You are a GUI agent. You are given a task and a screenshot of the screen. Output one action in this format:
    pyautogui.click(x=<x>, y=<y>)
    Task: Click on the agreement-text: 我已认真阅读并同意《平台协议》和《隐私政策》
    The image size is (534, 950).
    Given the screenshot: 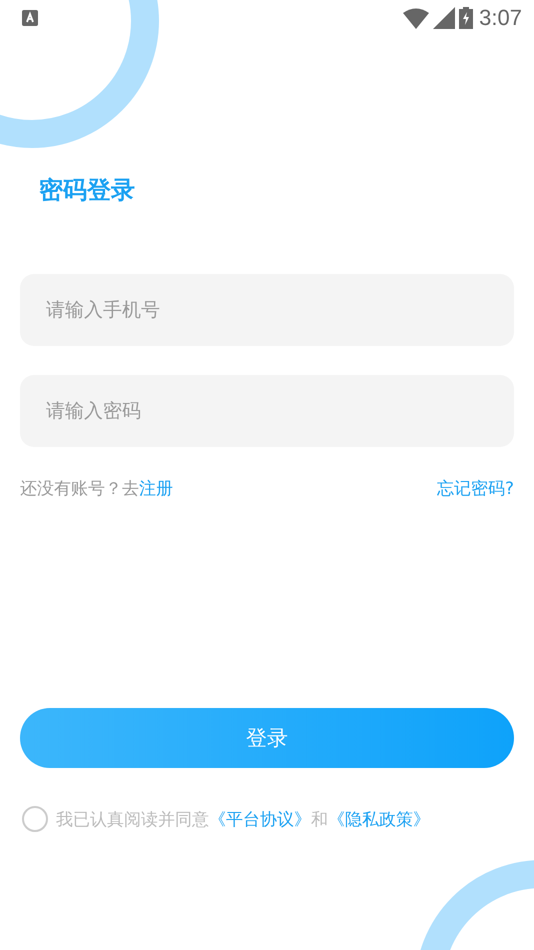 What is the action you would take?
    pyautogui.click(x=243, y=819)
    